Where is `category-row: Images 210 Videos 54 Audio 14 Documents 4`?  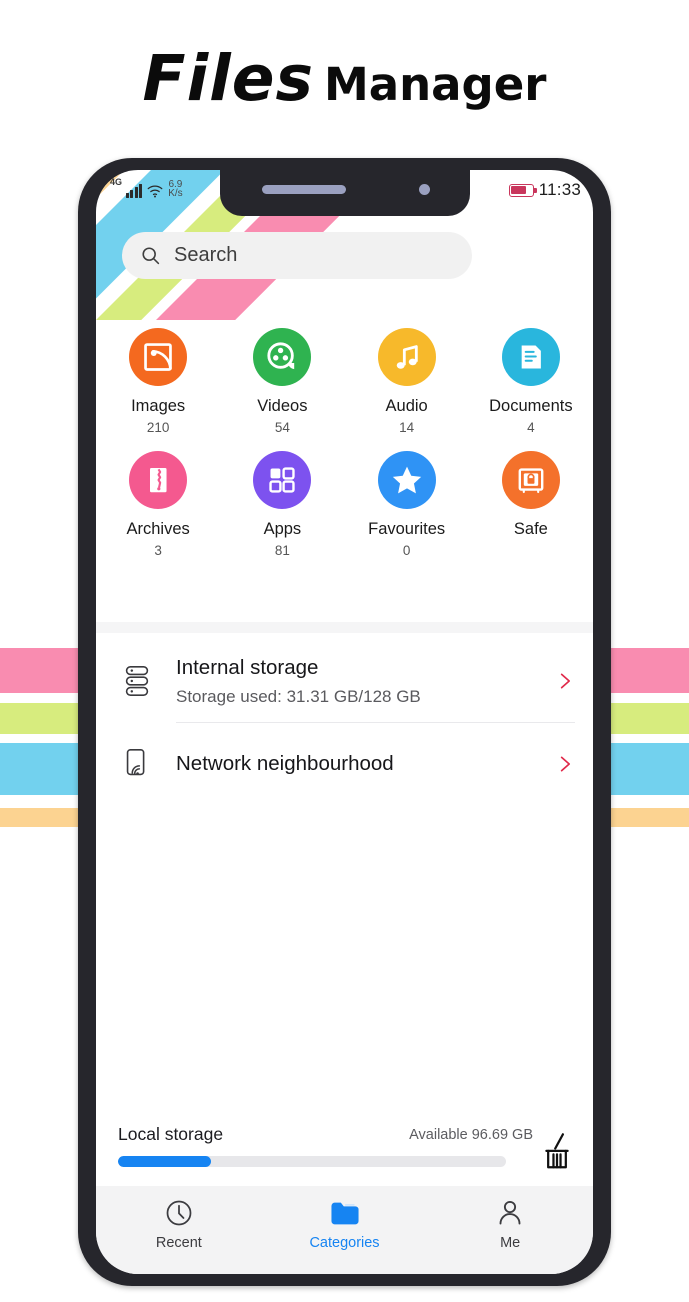 category-row: Images 210 Videos 54 Audio 14 Documents 4 is located at coordinates (344, 373).